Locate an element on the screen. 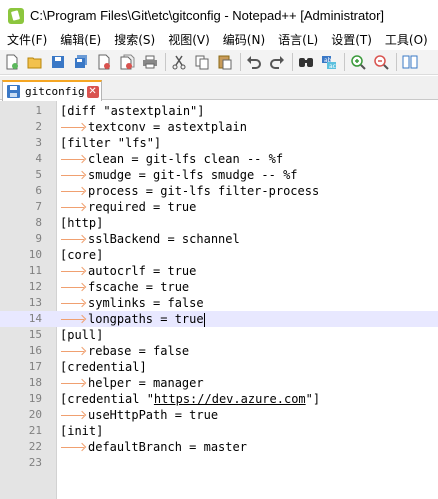 Image resolution: width=438 pixels, height=499 pixels. line-number: 8 is located at coordinates (38, 222).